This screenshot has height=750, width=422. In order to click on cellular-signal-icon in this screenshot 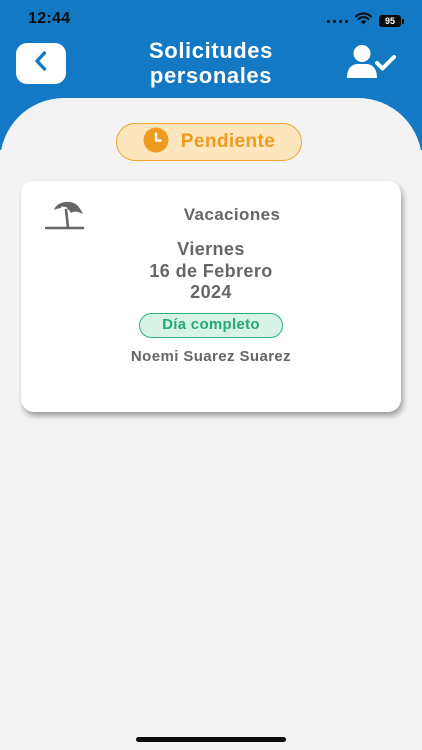, I will do `click(337, 21)`.